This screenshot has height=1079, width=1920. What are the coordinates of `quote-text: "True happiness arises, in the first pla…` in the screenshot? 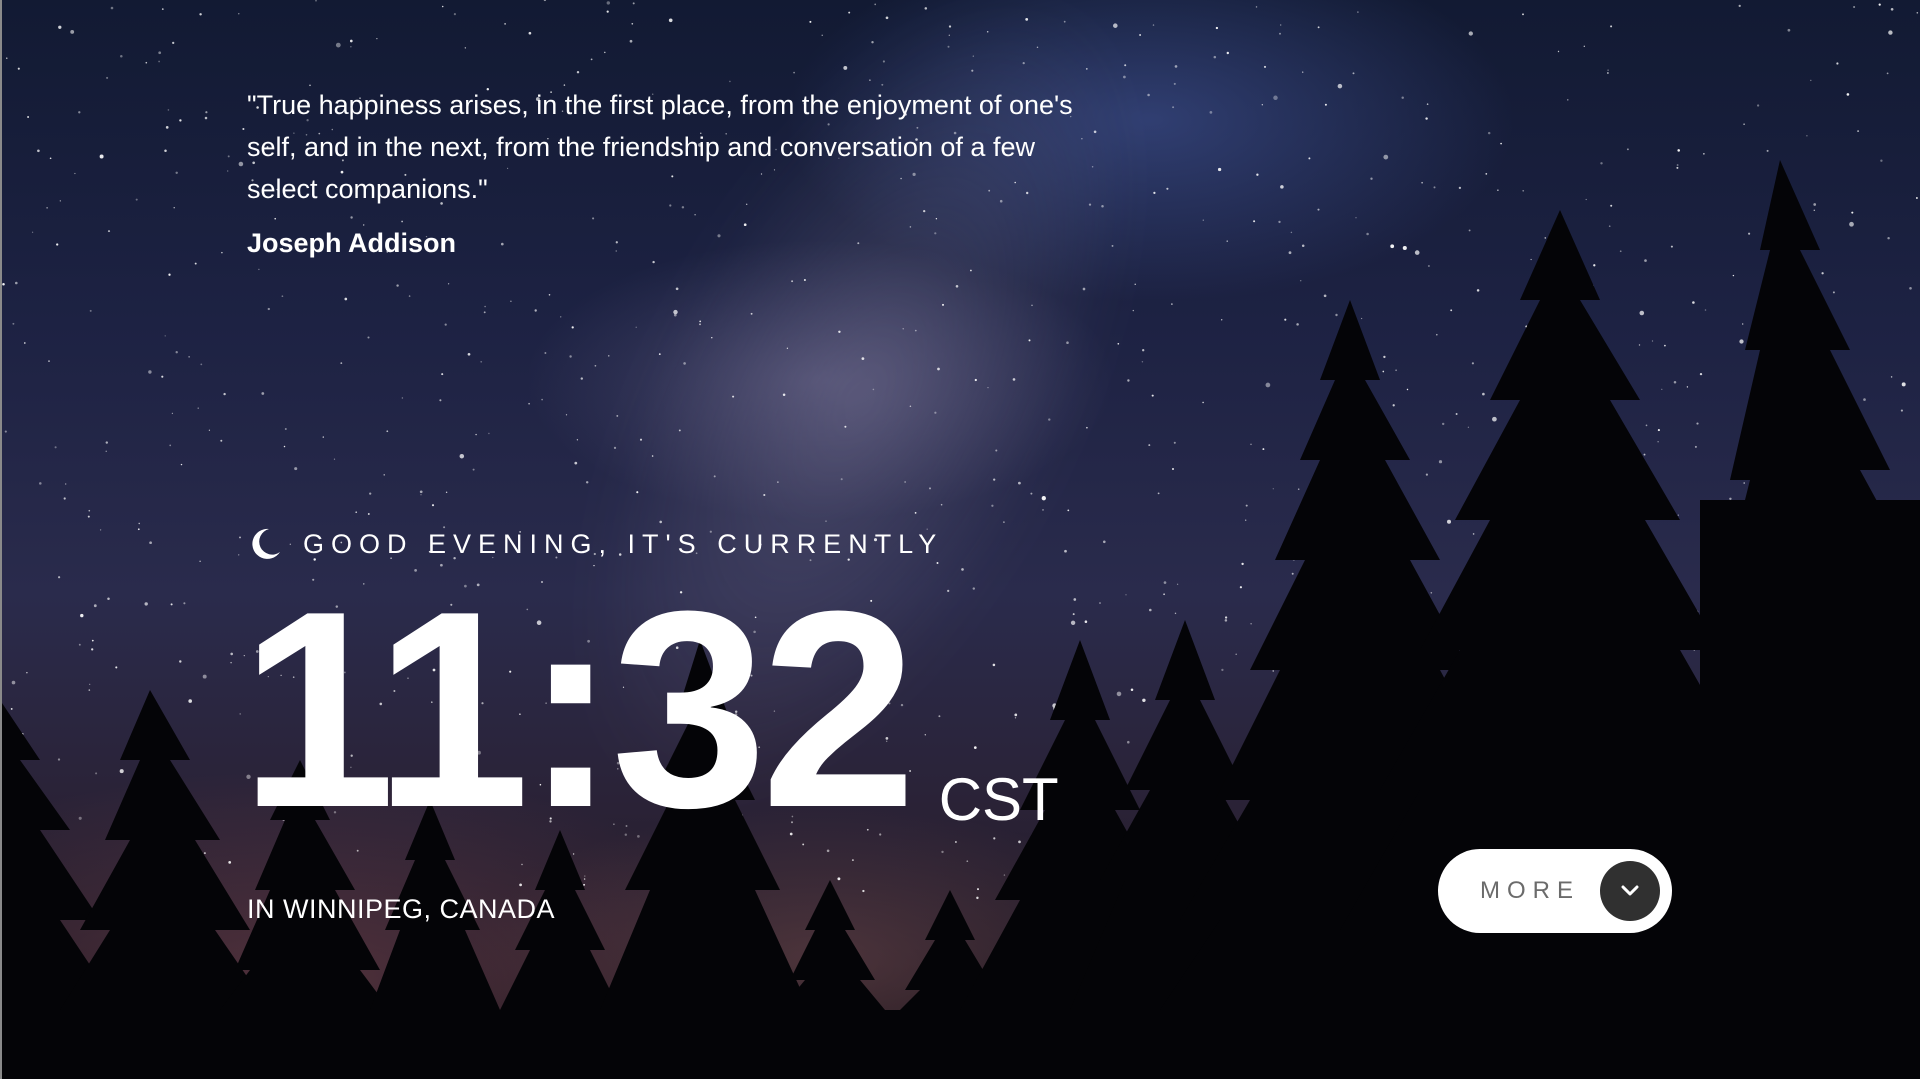 It's located at (660, 147).